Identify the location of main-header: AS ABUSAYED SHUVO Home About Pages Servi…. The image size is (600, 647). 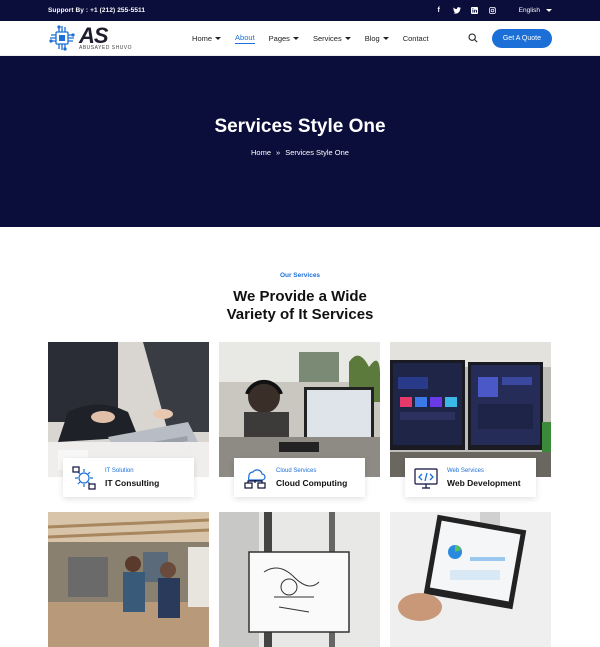
(300, 38).